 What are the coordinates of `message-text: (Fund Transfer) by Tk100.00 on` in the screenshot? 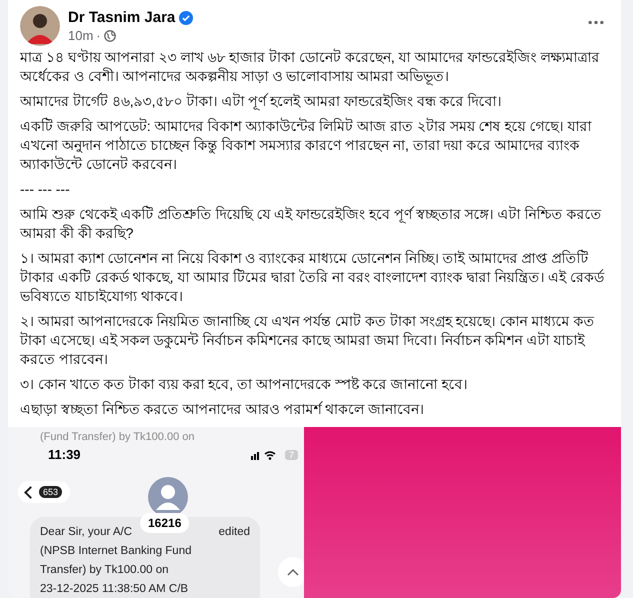 It's located at (117, 437).